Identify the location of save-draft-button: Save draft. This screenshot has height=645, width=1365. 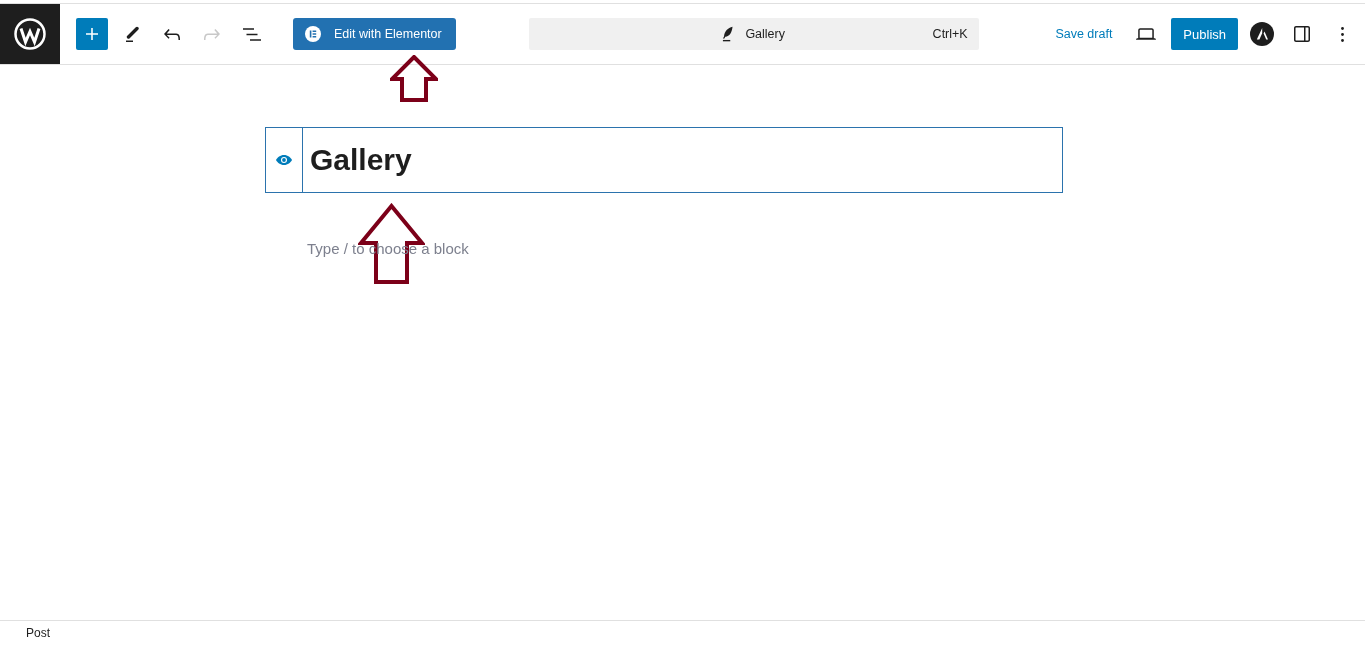
(1084, 34).